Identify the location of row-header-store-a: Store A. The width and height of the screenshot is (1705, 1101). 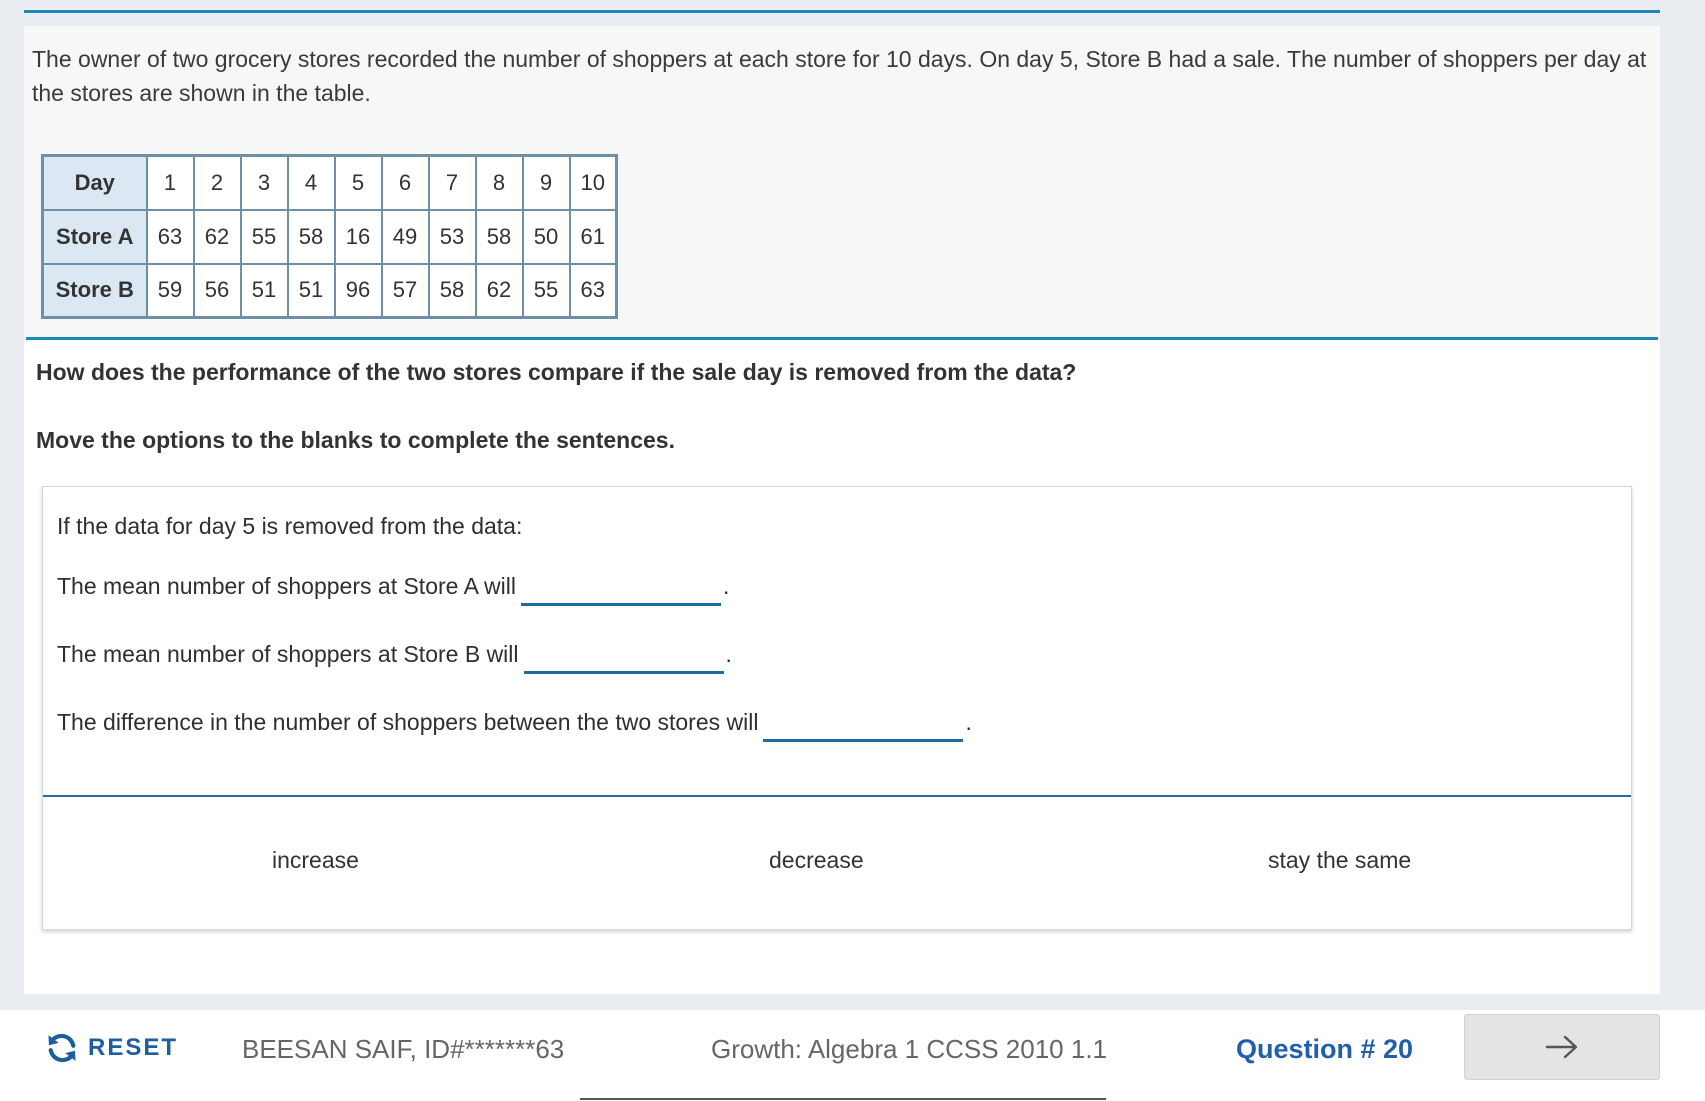
(94, 236).